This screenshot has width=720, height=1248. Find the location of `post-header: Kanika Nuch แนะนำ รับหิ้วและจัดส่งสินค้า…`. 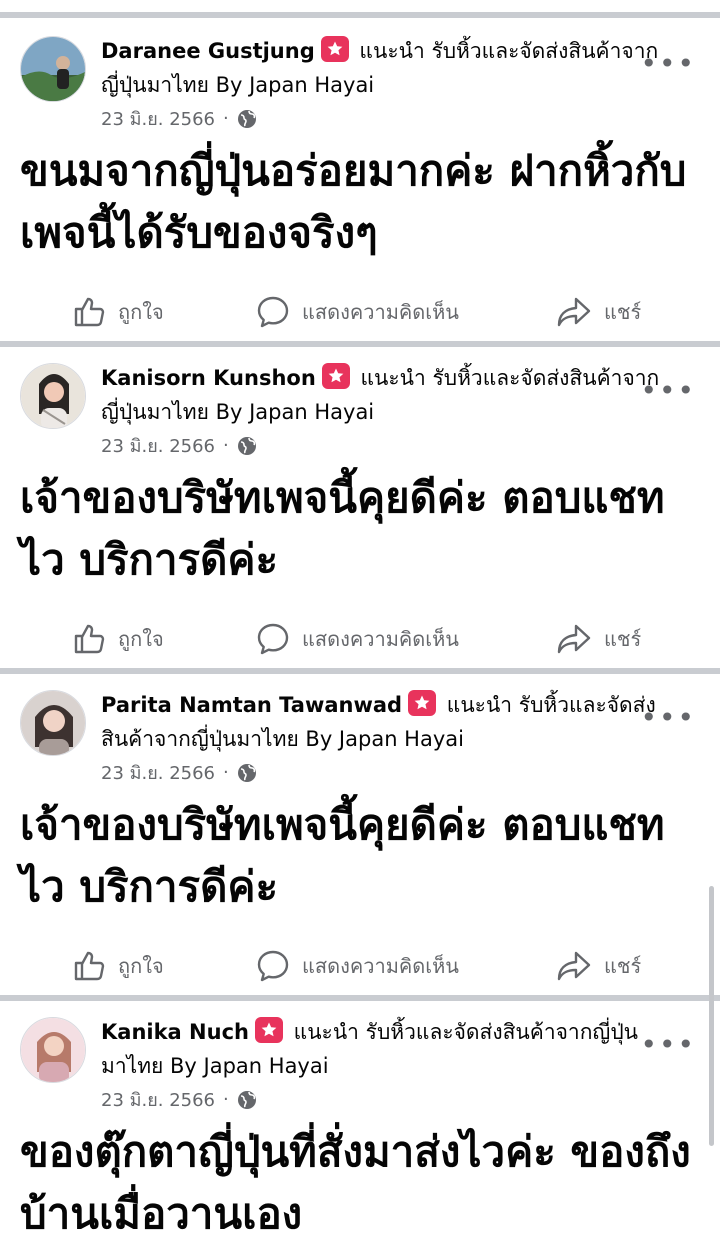

post-header: Kanika Nuch แนะนำ รับหิ้วและจัดส่งสินค้า… is located at coordinates (381, 1049).